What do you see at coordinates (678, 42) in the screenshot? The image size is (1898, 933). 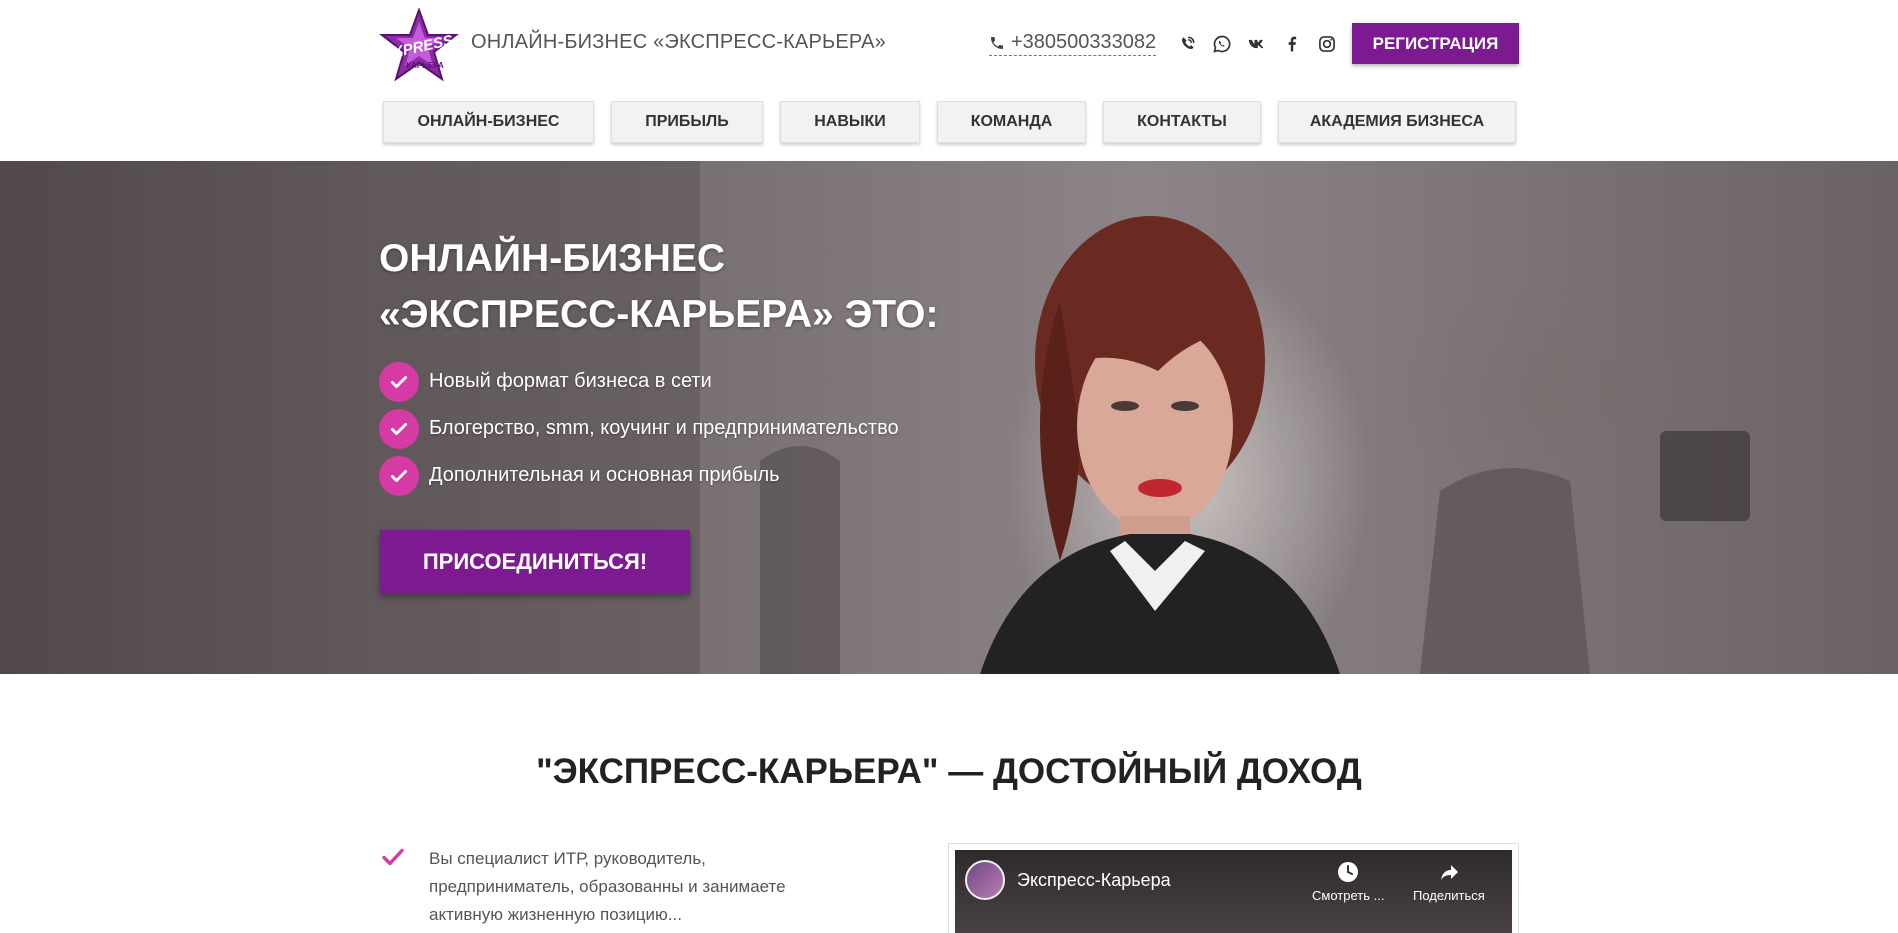 I see `site-title: ОНЛАЙН-БИЗНЕС «ЭКСПРЕСС-КАРЬЕРА»` at bounding box center [678, 42].